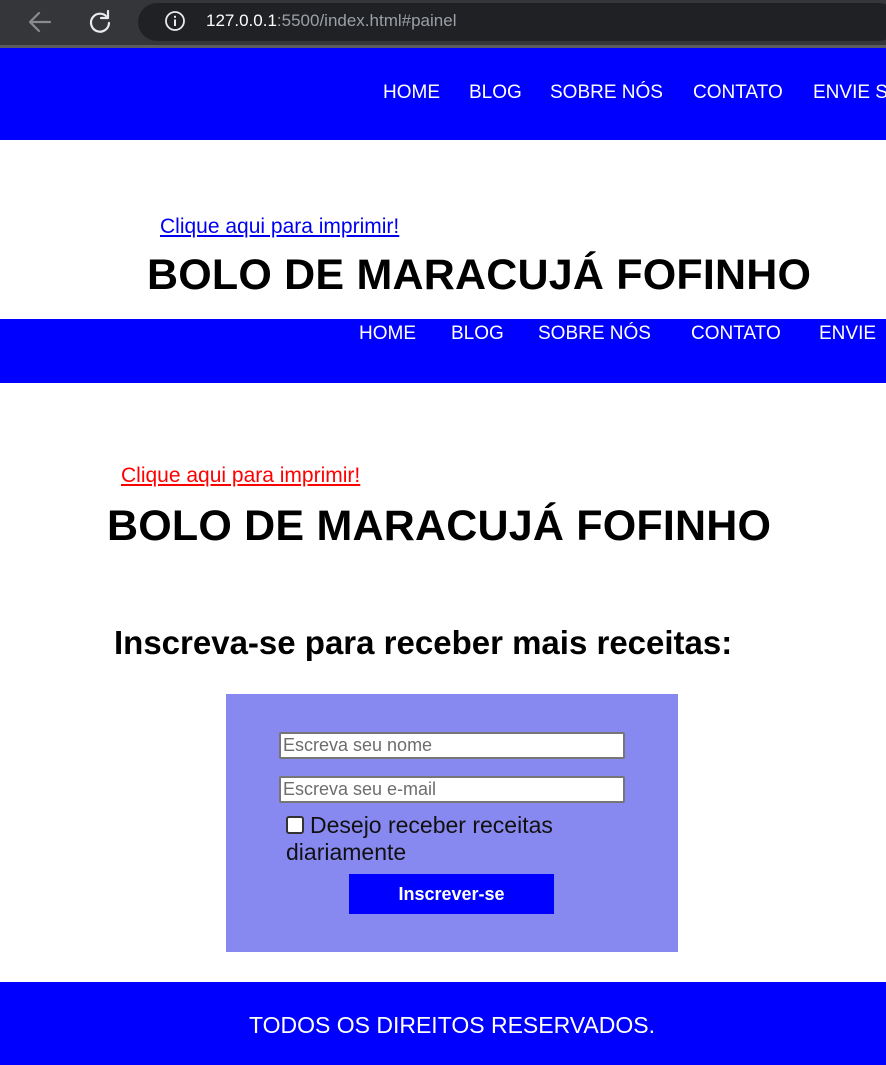  I want to click on back-button, so click(40, 22).